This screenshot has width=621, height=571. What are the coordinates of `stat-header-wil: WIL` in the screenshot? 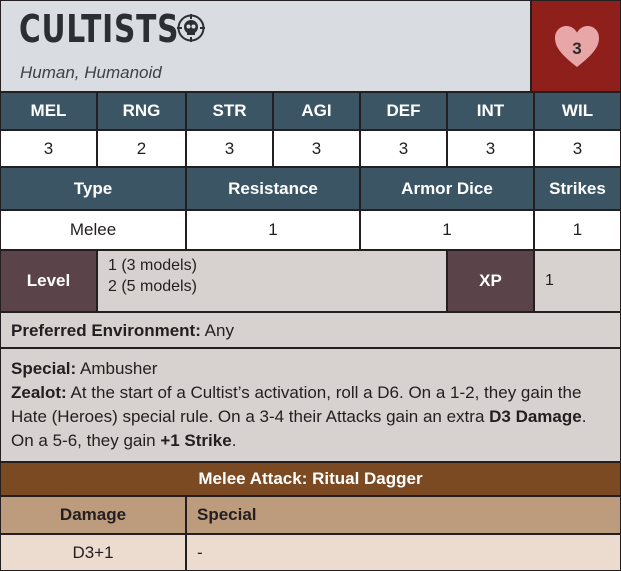 It's located at (577, 111).